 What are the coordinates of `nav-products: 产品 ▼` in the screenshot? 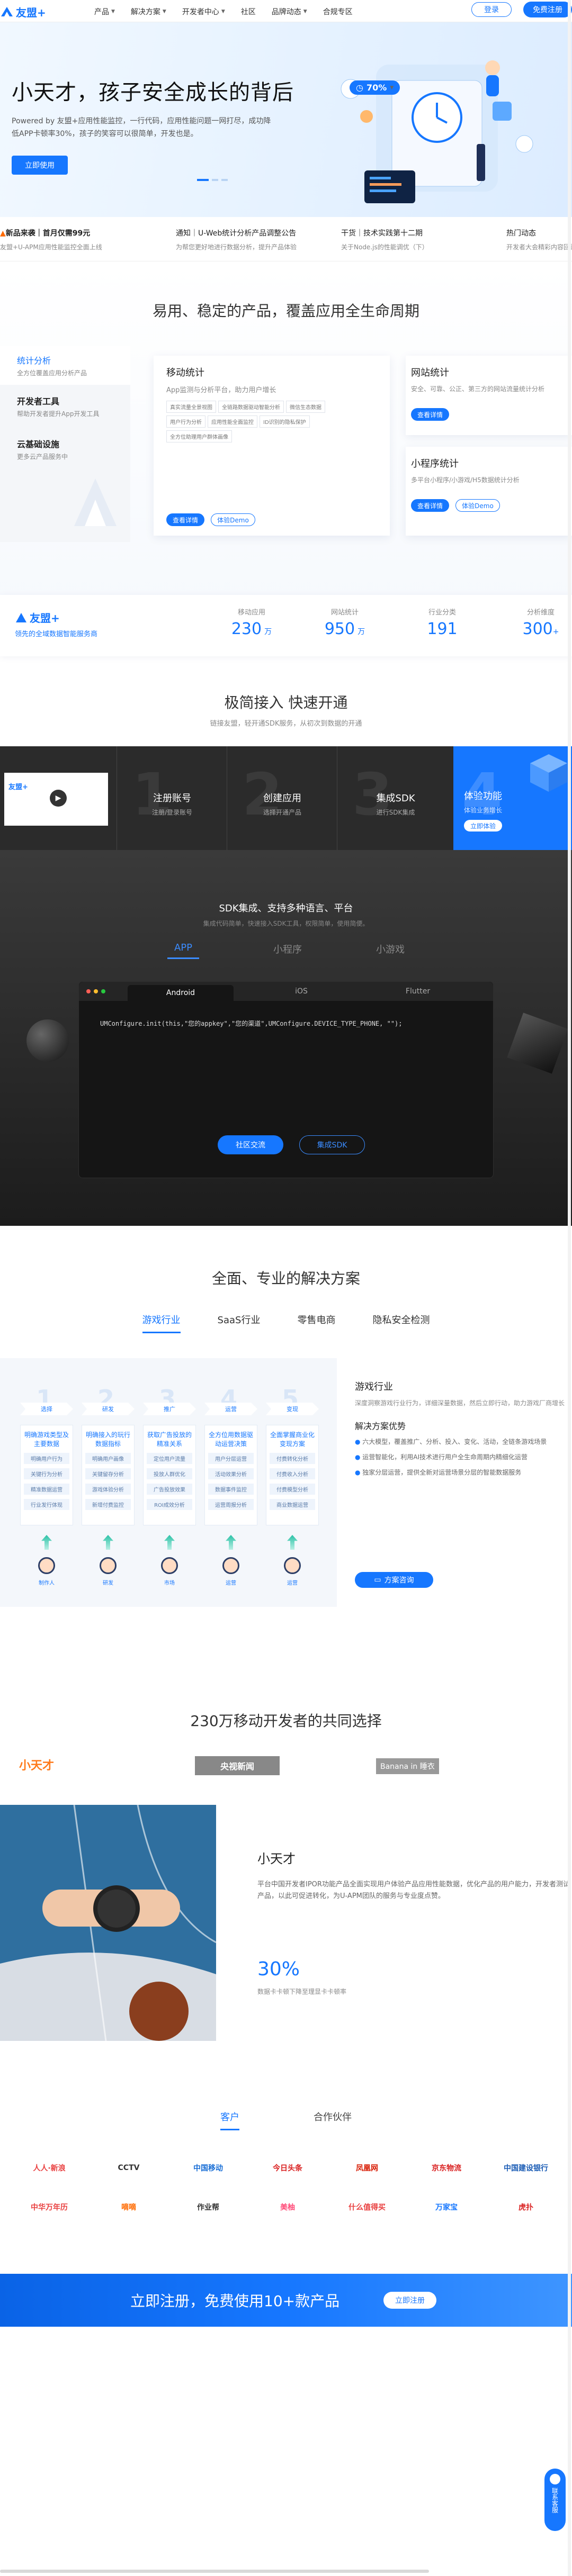 It's located at (105, 11).